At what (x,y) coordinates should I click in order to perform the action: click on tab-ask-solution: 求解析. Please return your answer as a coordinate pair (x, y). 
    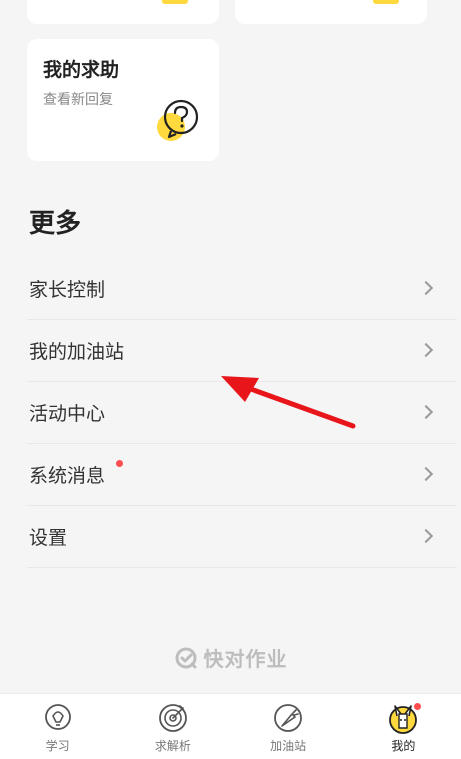
    Looking at the image, I should click on (172, 726).